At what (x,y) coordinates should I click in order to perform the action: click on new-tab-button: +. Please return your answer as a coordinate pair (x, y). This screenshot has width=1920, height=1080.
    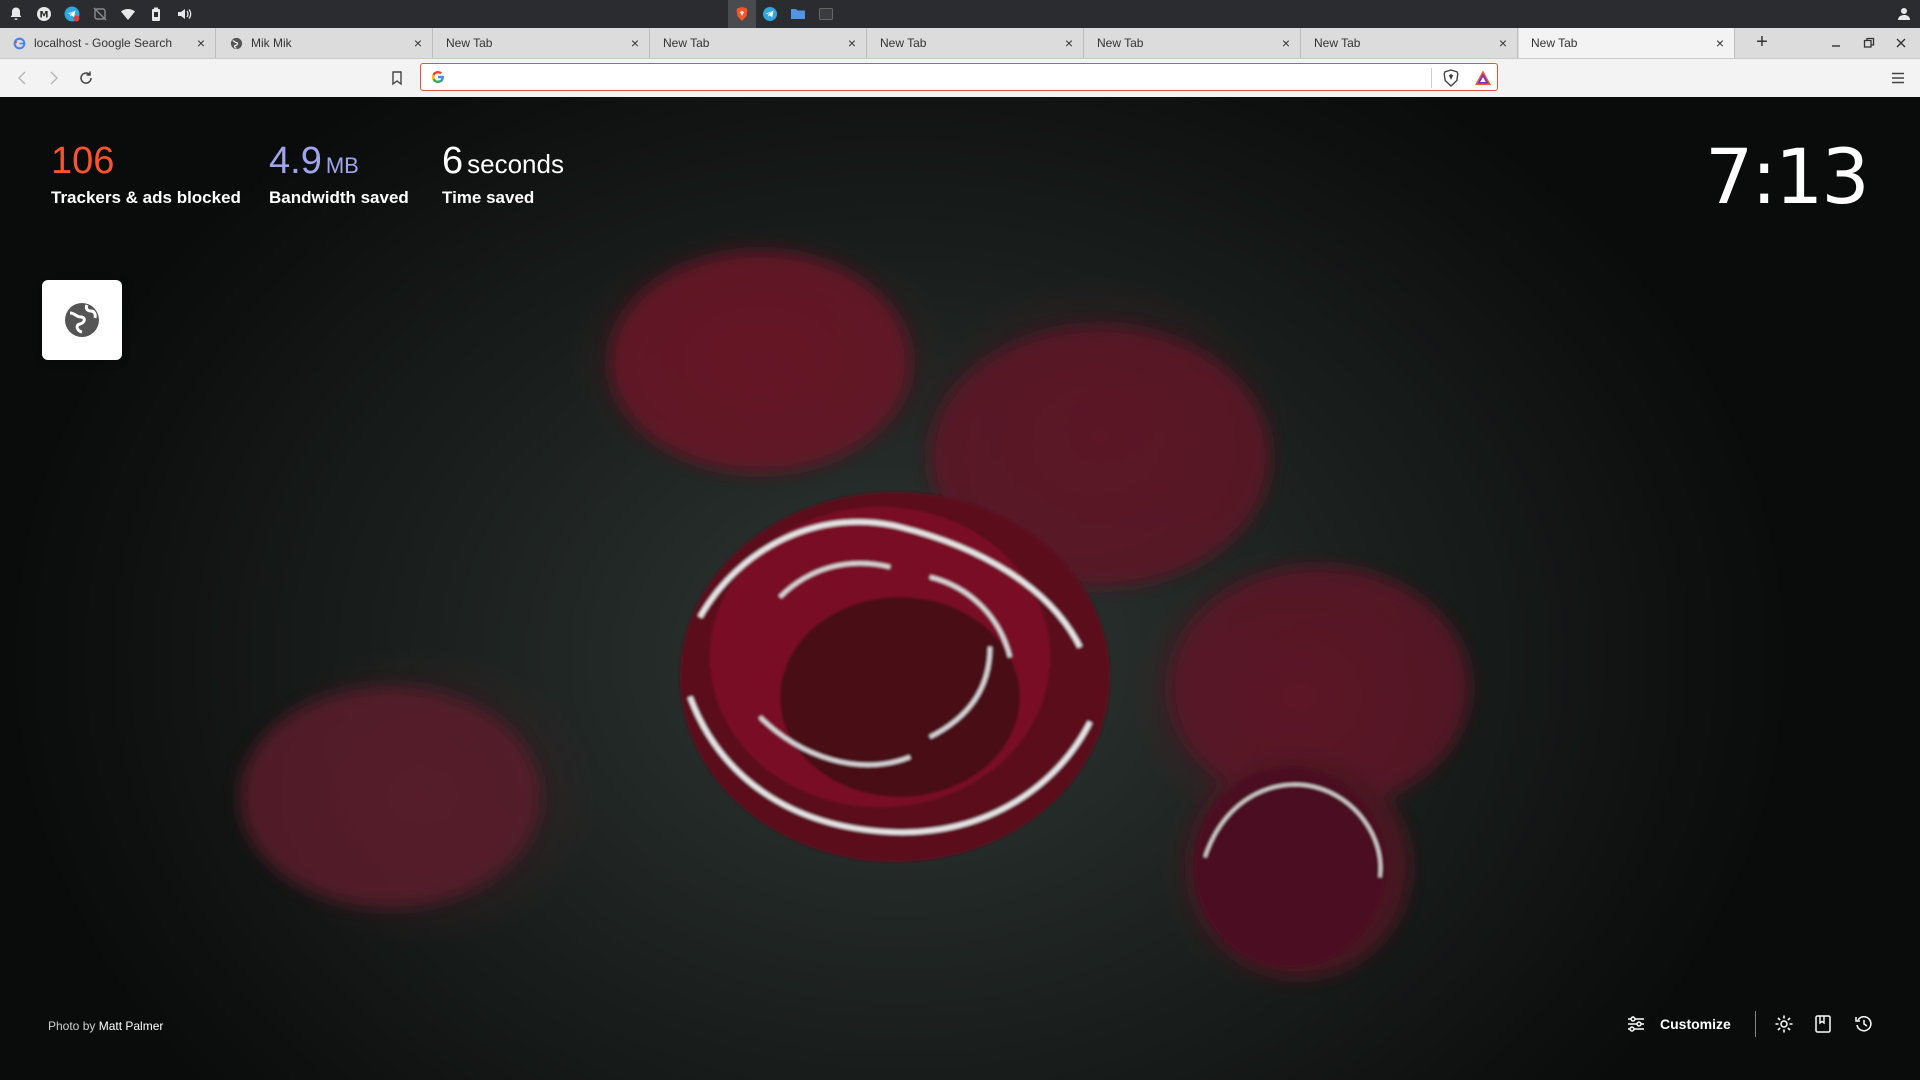
    Looking at the image, I should click on (1762, 43).